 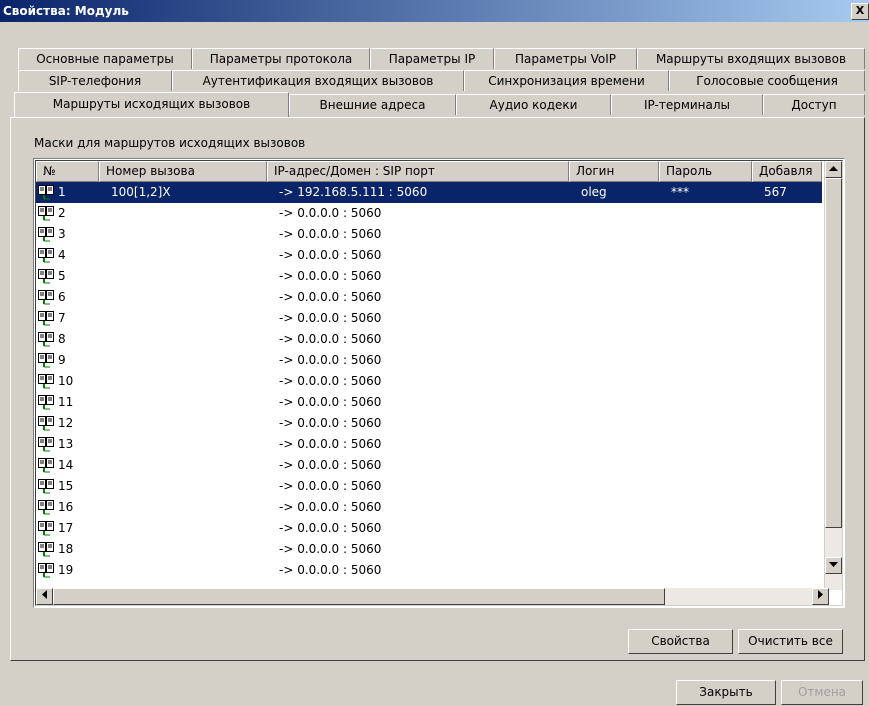 I want to click on table-row: 12 -> 0.0.0.0 : 5060, so click(x=429, y=423).